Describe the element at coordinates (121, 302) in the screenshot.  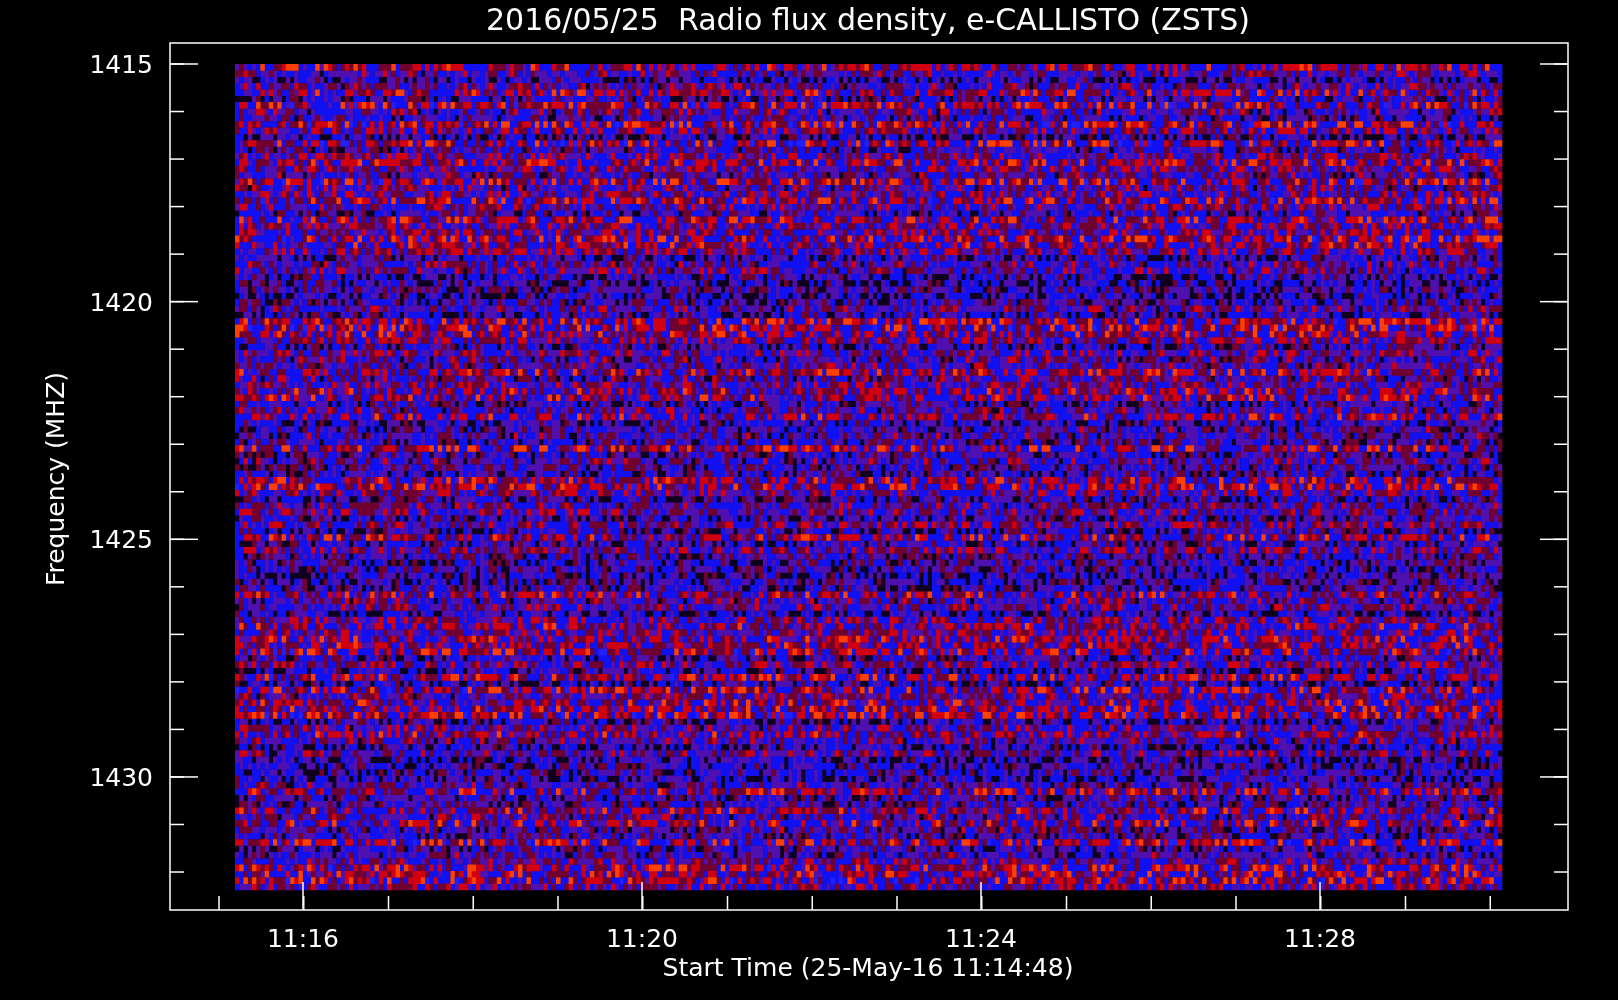
I see `y-tick-label: 1420` at that location.